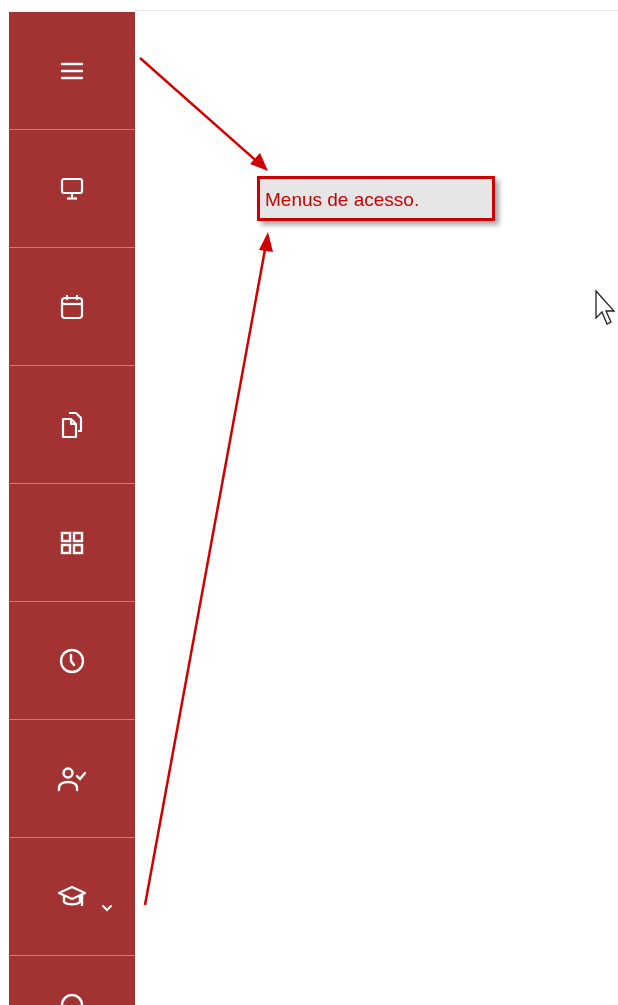 This screenshot has height=1005, width=618. Describe the element at coordinates (72, 778) in the screenshot. I see `user-check-icon` at that location.